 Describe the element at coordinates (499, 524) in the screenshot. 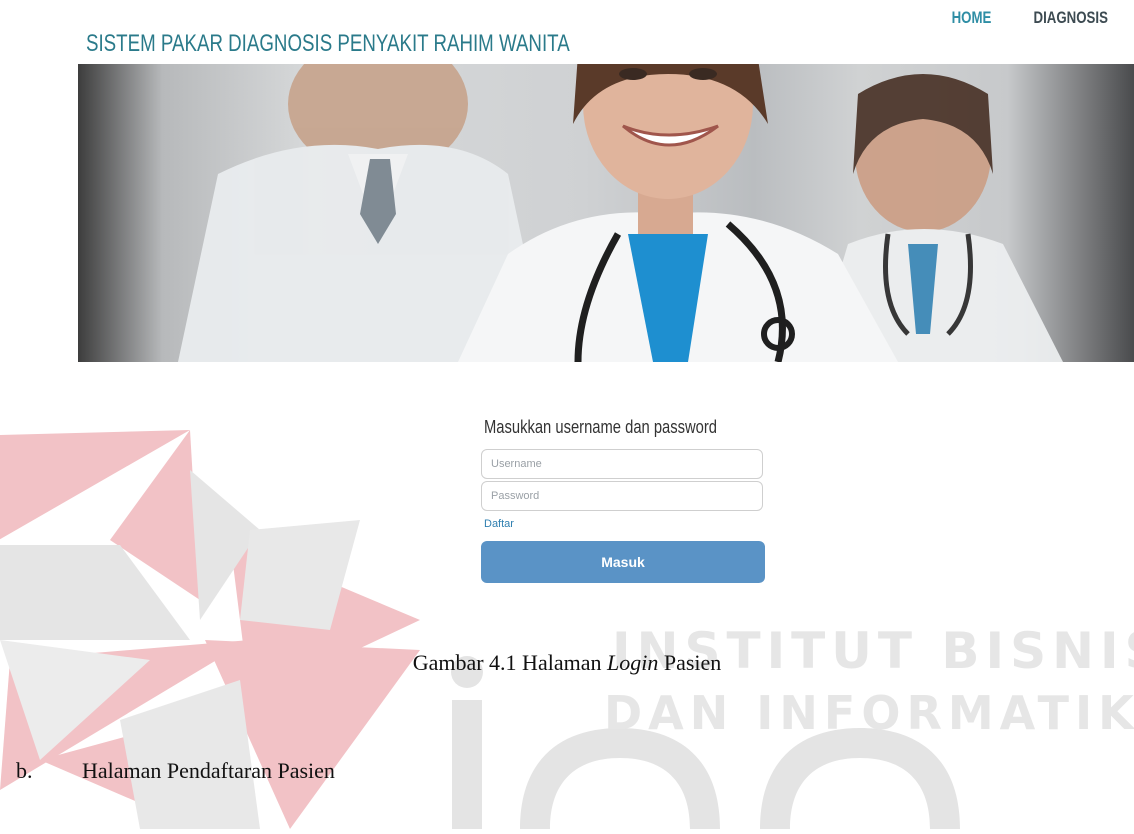

I see `register-link: Daftar` at that location.